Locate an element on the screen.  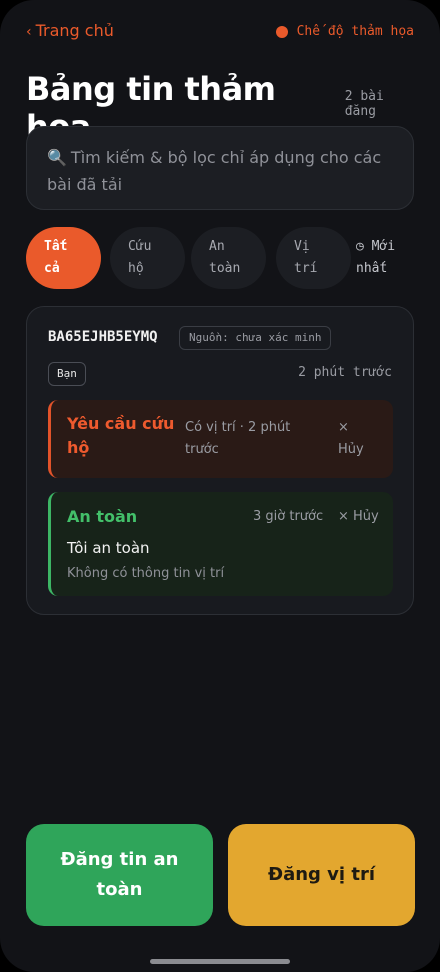
post-location-button: Đăng vị trí is located at coordinates (321, 875).